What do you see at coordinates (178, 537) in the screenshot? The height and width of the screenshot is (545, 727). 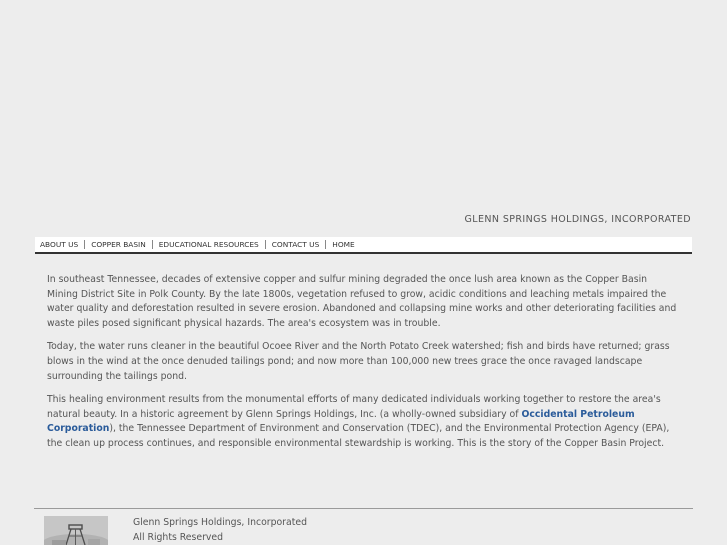 I see `footer-rights: All Rights Reserved` at bounding box center [178, 537].